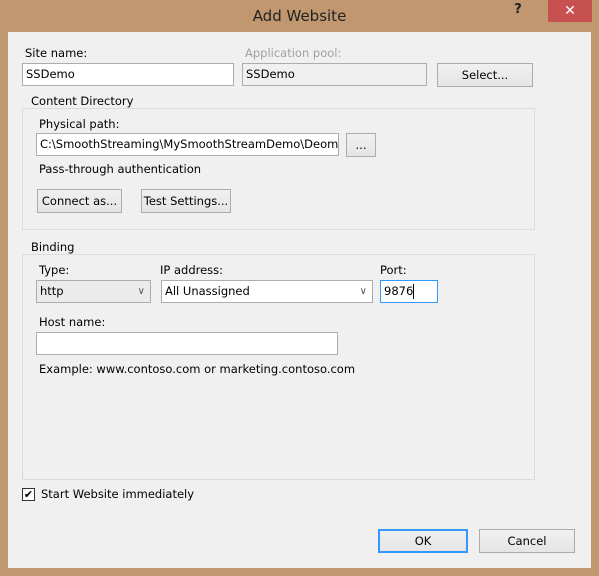 The image size is (599, 576). Describe the element at coordinates (207, 291) in the screenshot. I see `ip-address-value: All Unassigned` at that location.